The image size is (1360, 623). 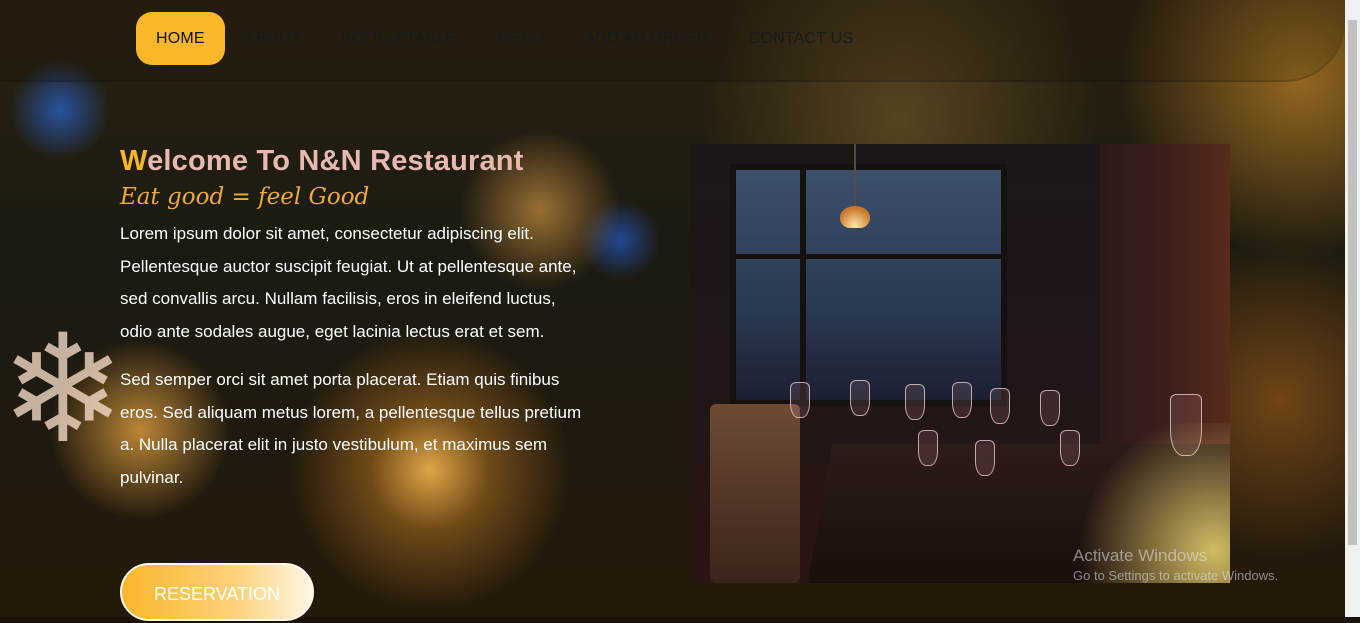 What do you see at coordinates (868, 285) in the screenshot?
I see `photo-window` at bounding box center [868, 285].